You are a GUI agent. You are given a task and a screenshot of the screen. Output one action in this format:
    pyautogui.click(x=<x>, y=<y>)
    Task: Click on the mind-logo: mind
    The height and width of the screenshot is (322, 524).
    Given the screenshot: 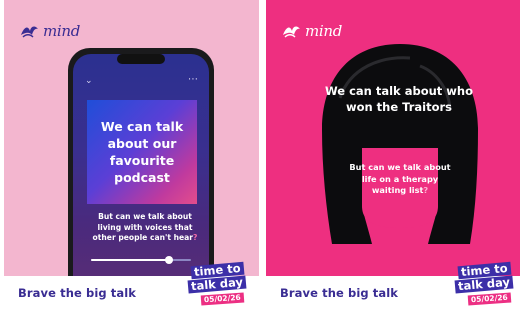 What is the action you would take?
    pyautogui.click(x=49, y=31)
    